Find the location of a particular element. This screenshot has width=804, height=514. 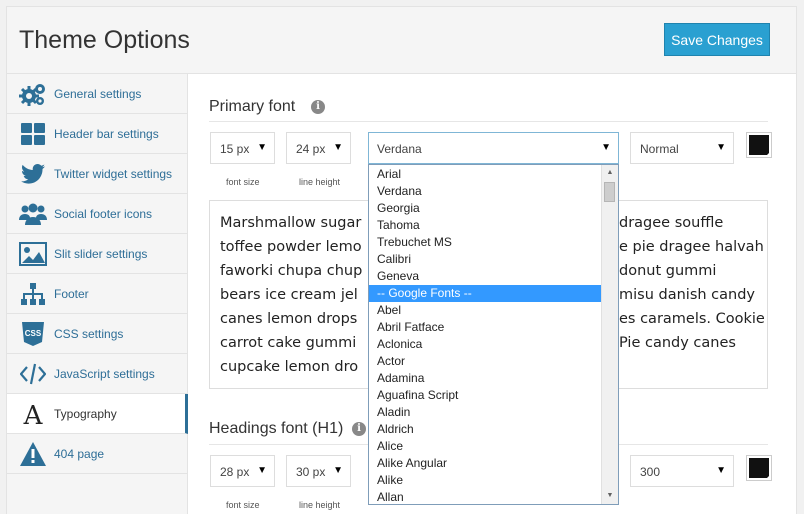

sidebar-item-404-page: 404 page is located at coordinates (97, 454).